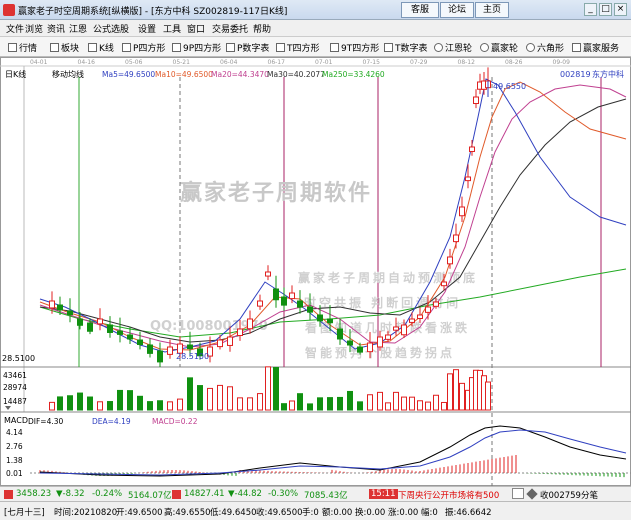  What do you see at coordinates (12, 47) in the screenshot?
I see `quotes-icon` at bounding box center [12, 47].